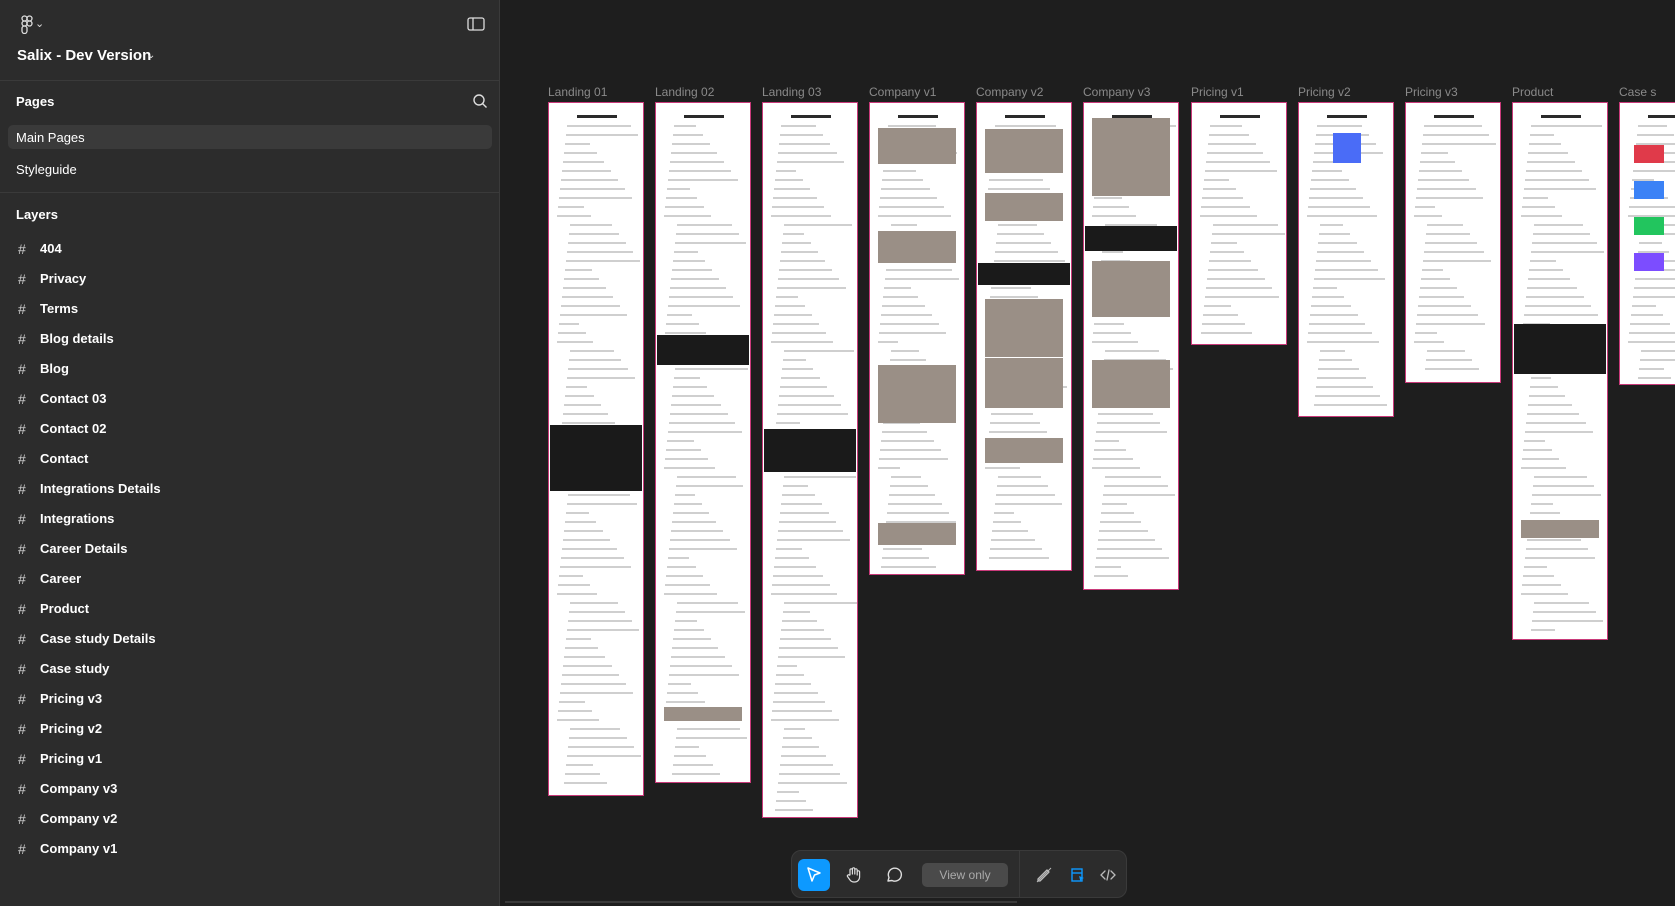 The image size is (1675, 906). I want to click on layer-item: #404, so click(250, 248).